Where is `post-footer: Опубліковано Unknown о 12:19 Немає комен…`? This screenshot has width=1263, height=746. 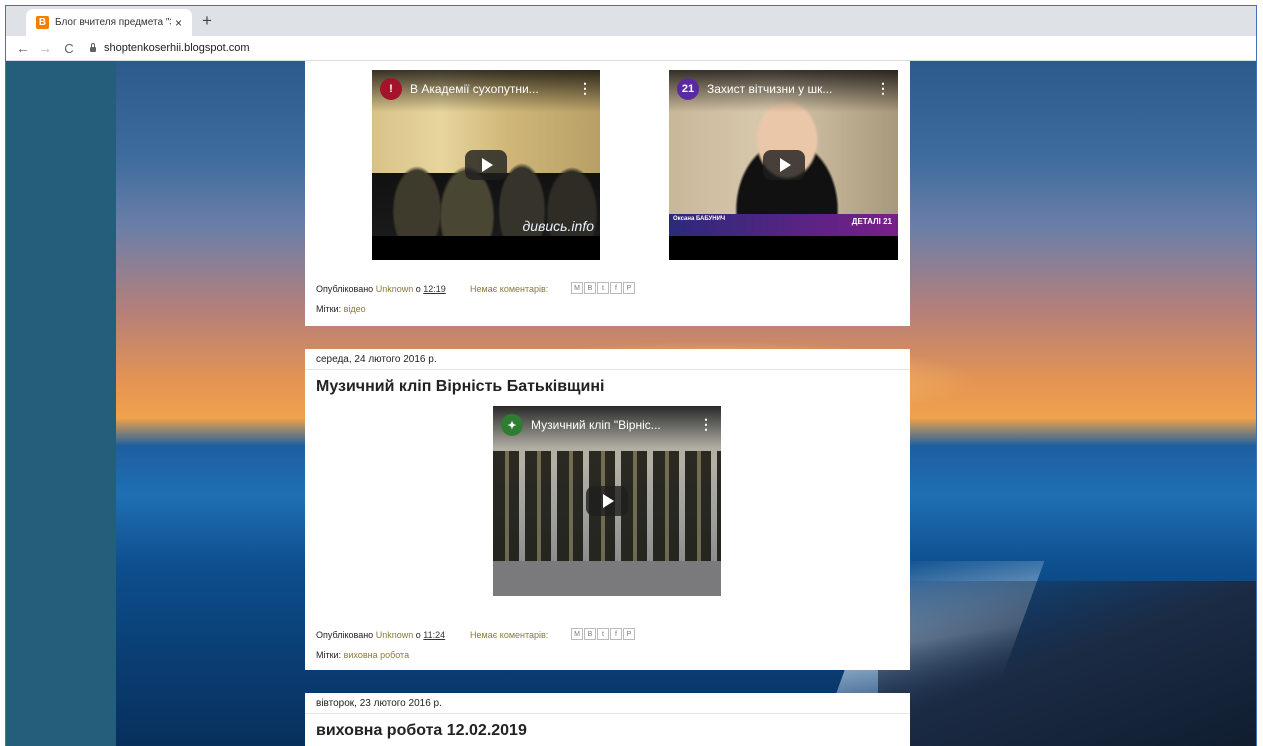
post-footer: Опубліковано Unknown о 12:19 Немає комен… is located at coordinates (475, 288).